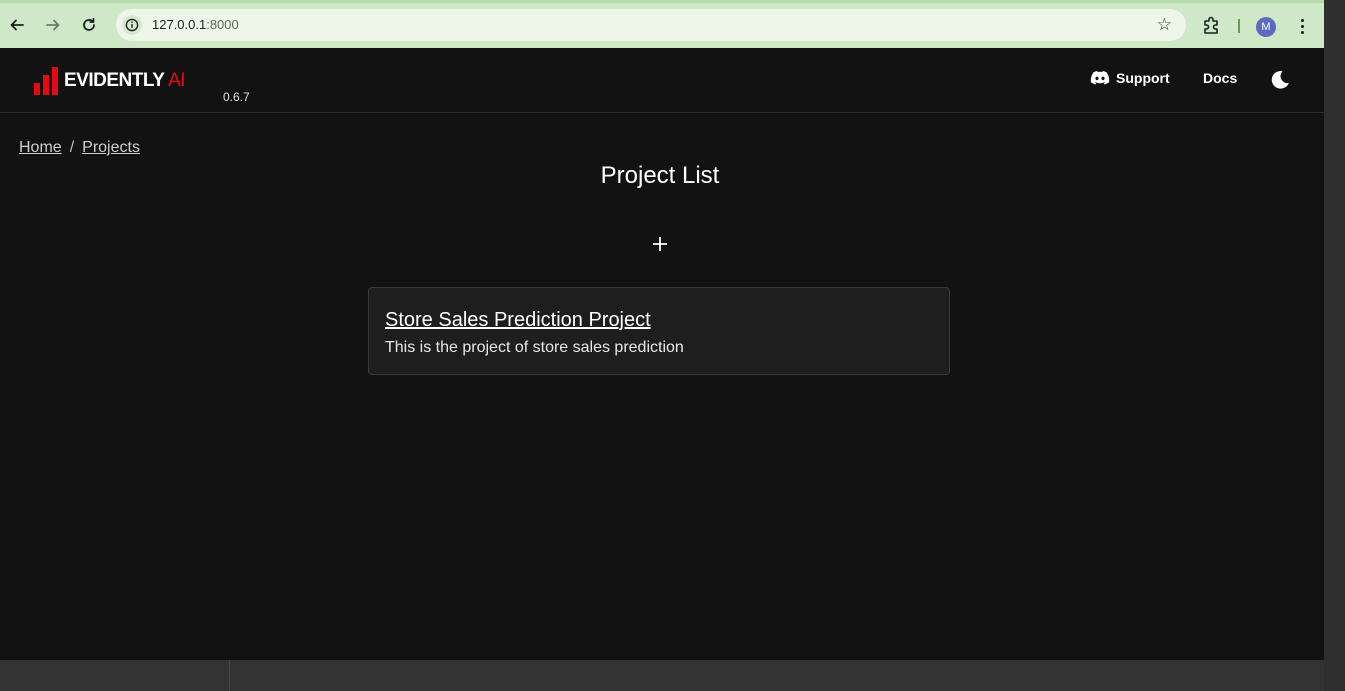 This screenshot has height=691, width=1345. Describe the element at coordinates (229, 675) in the screenshot. I see `taskbar-divider` at that location.